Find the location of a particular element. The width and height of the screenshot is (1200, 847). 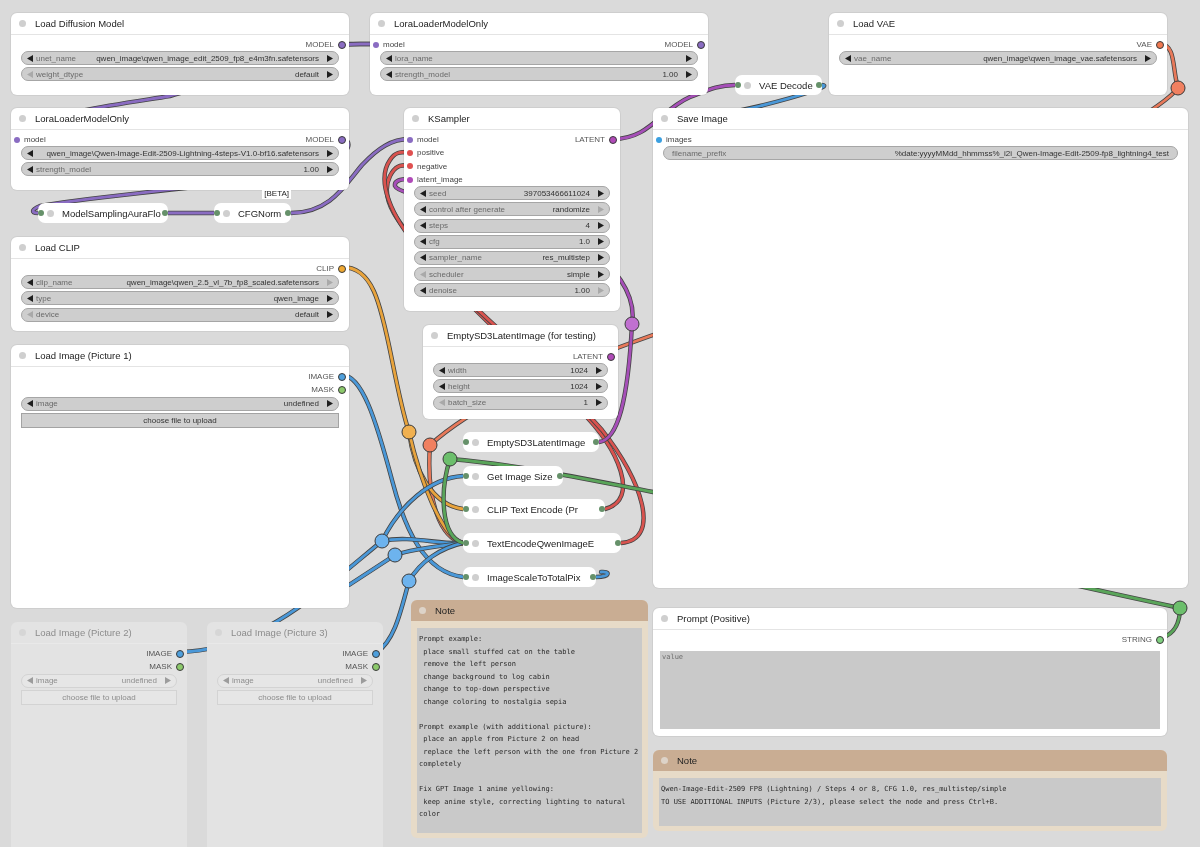

combo-widget: unet_name qwen_image\qwen_image_edit_2509_fp8_e4m3fn.safetensors is located at coordinates (180, 58).